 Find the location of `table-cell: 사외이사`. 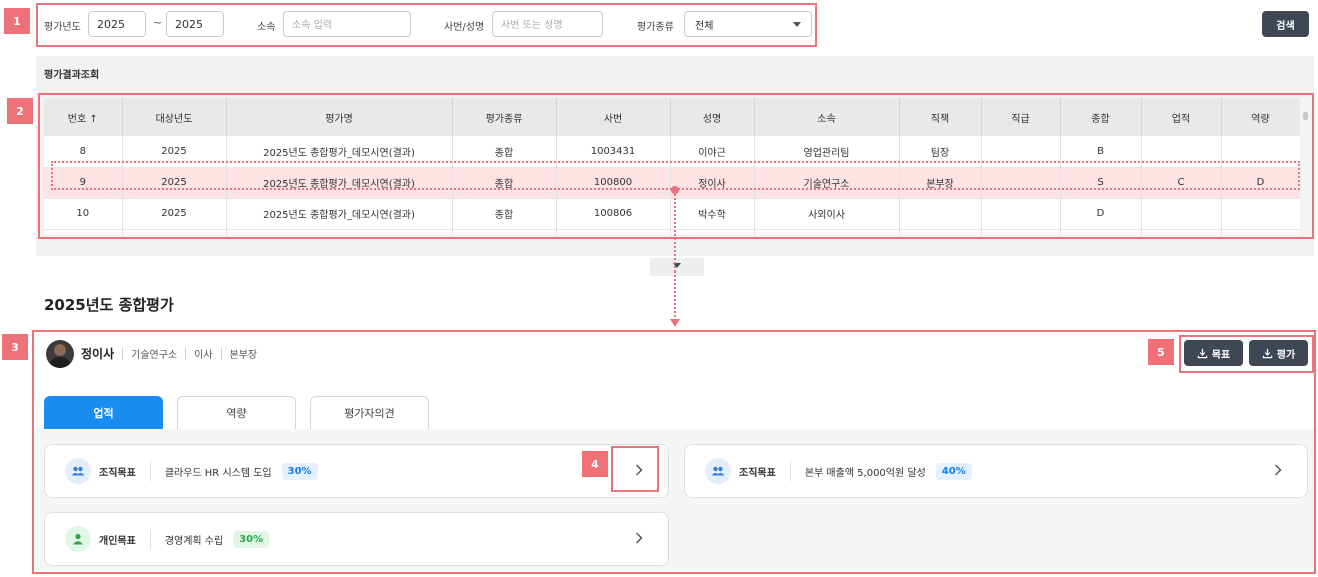

table-cell: 사외이사 is located at coordinates (827, 214).